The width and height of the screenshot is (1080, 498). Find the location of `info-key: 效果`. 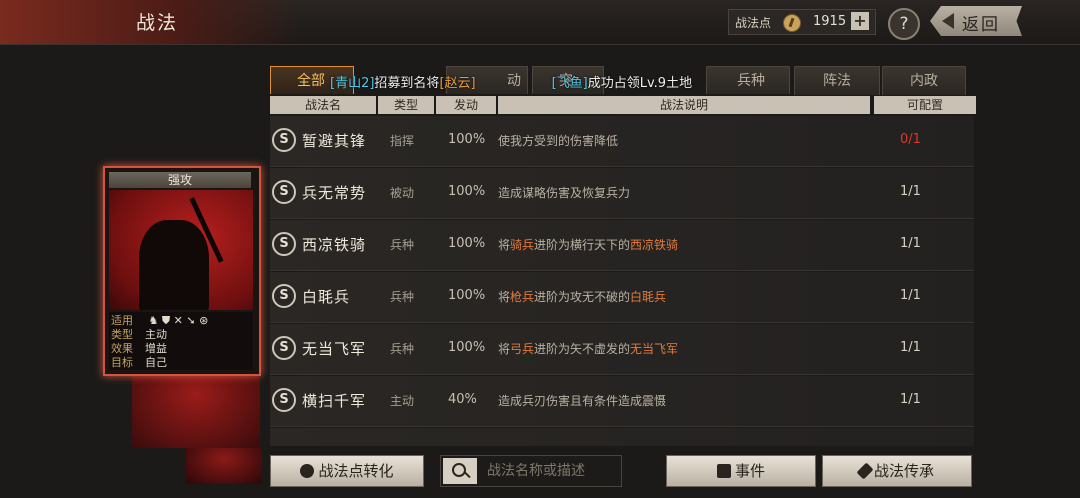

info-key: 效果 is located at coordinates (122, 348).